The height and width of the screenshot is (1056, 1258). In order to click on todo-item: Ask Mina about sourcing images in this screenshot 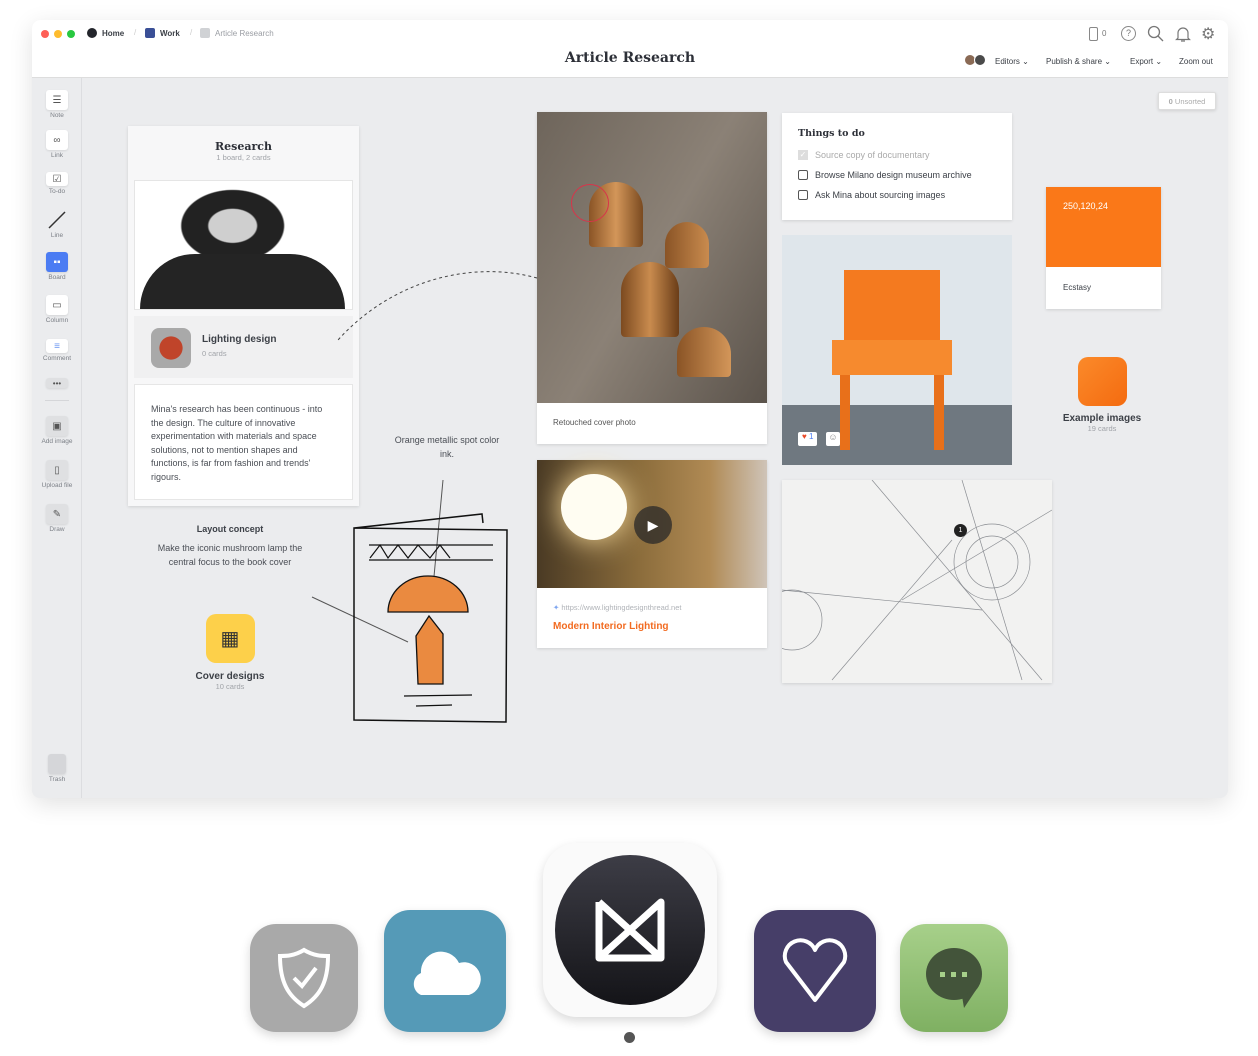, I will do `click(871, 195)`.